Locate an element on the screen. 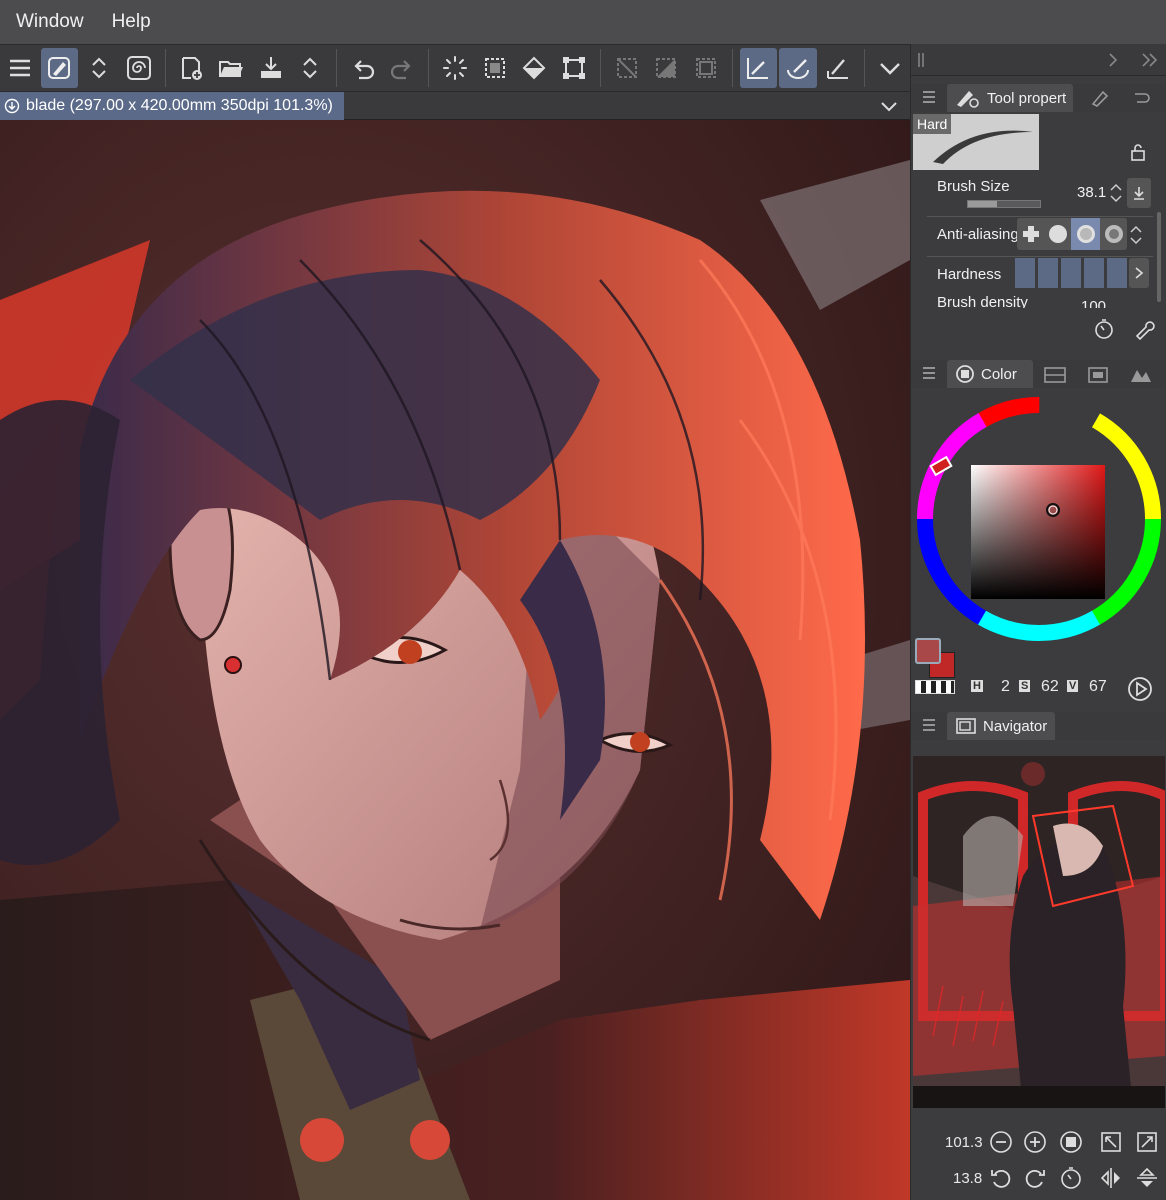  hsv-readout: H 2 S 62 V 67 is located at coordinates (1054, 689).